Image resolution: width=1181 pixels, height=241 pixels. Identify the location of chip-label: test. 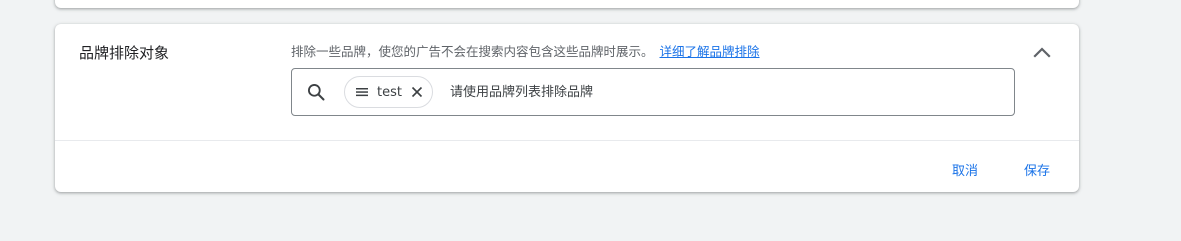
(389, 92).